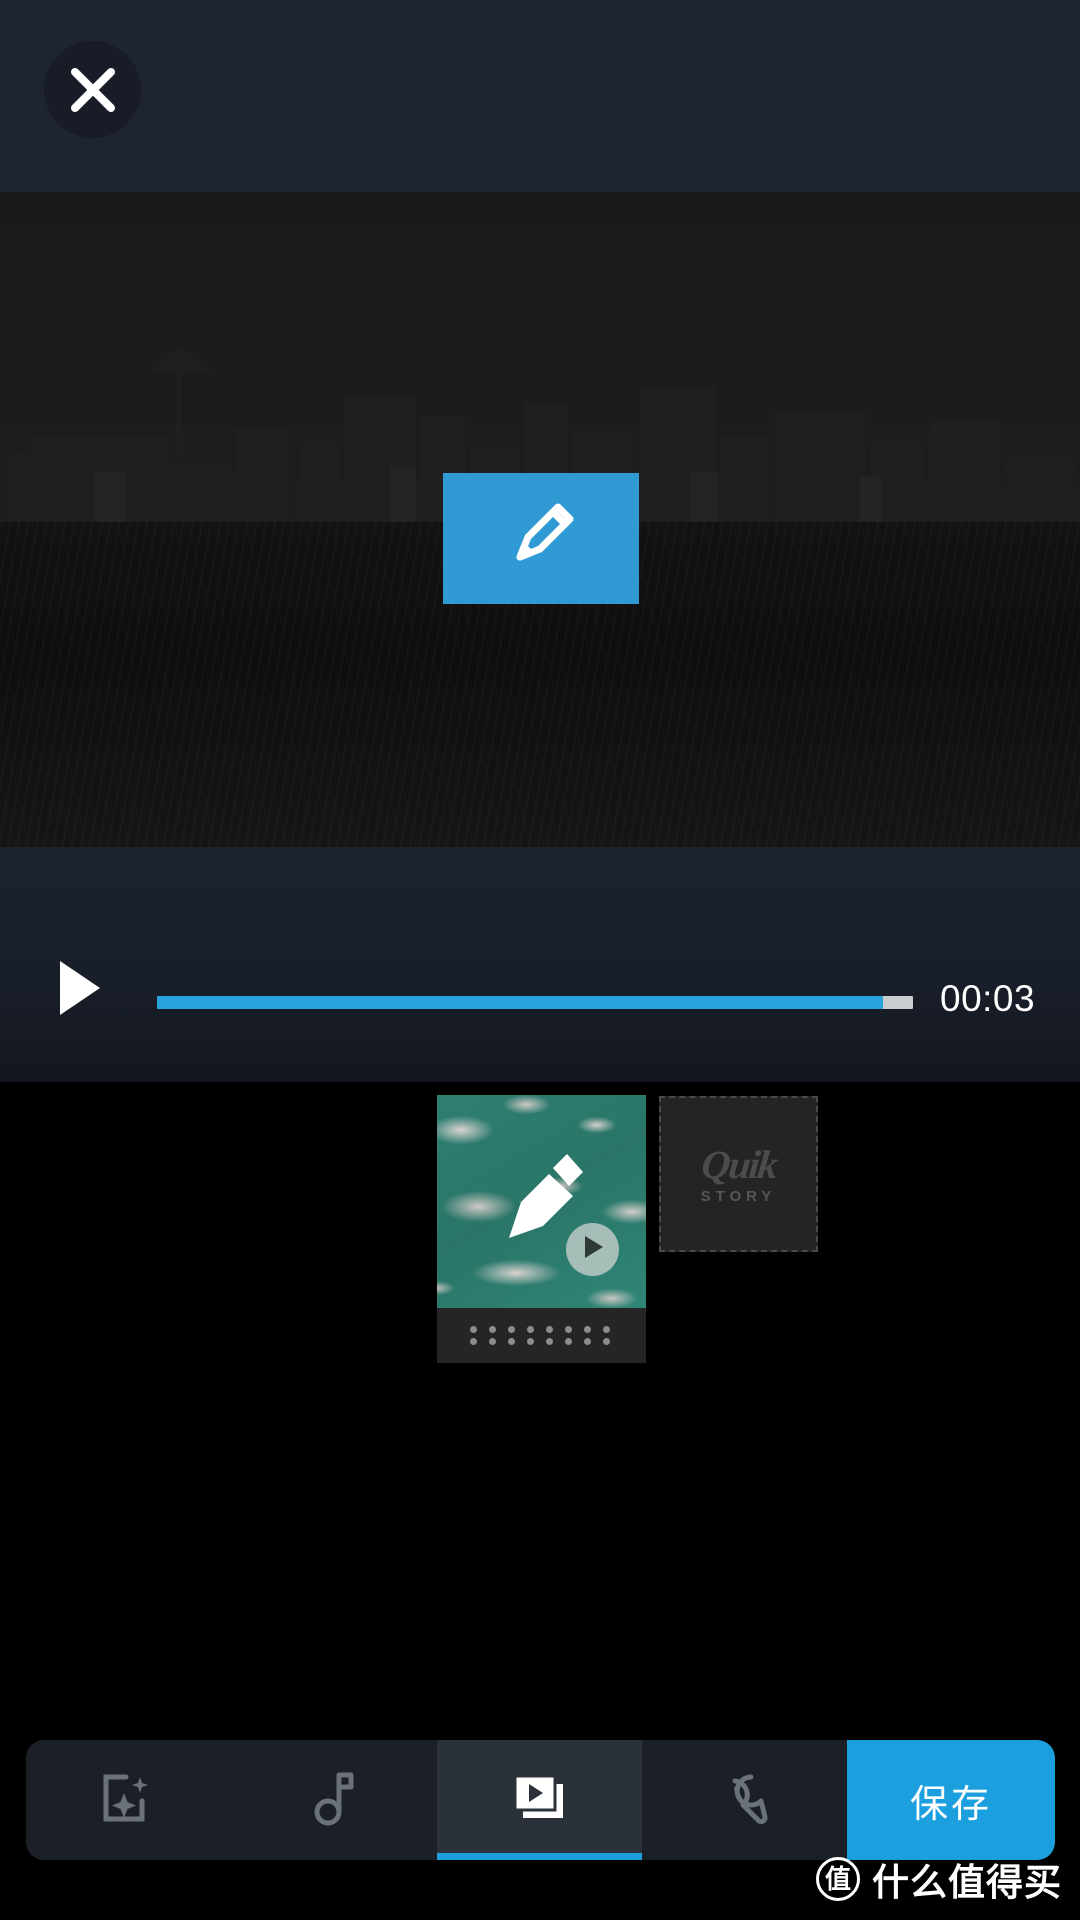 Image resolution: width=1080 pixels, height=1920 pixels. I want to click on video-slides-icon, so click(539, 1800).